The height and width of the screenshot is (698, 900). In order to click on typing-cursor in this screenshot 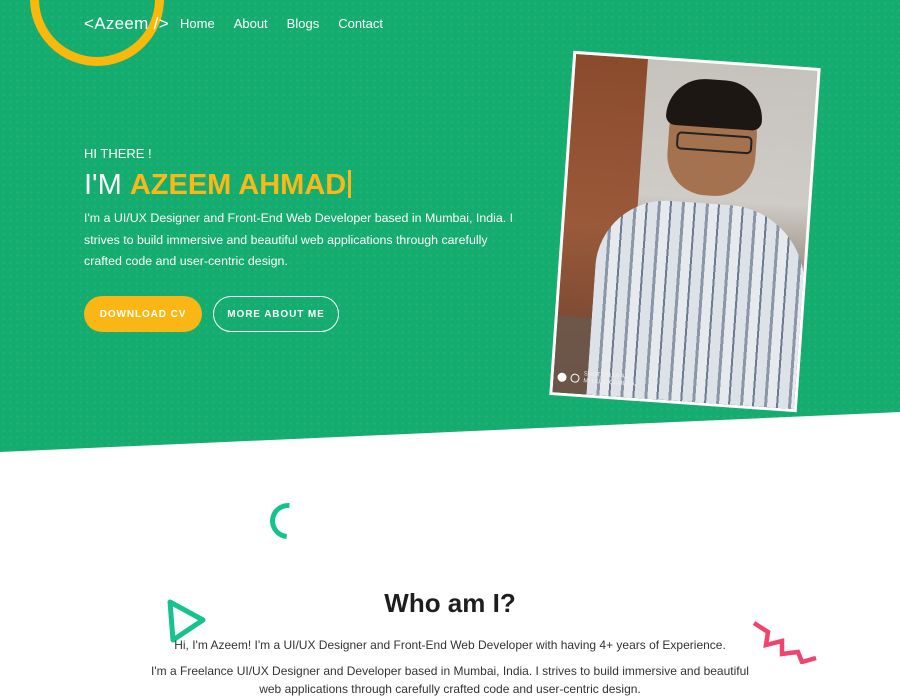, I will do `click(350, 184)`.